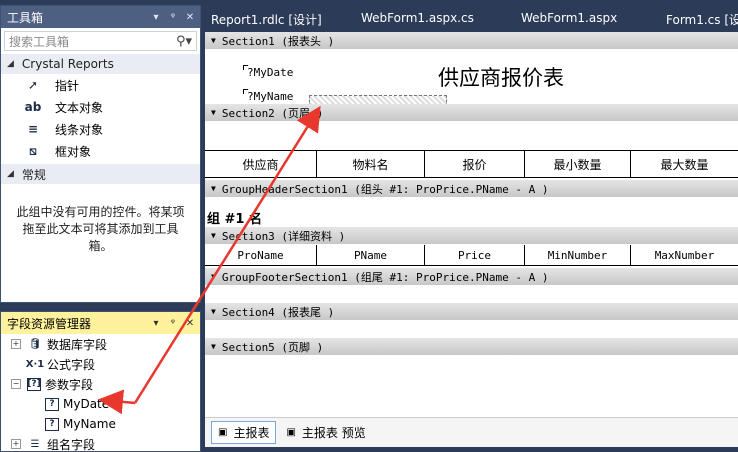 Image resolution: width=738 pixels, height=452 pixels. What do you see at coordinates (86, 404) in the screenshot?
I see `tree-label: MyDate` at bounding box center [86, 404].